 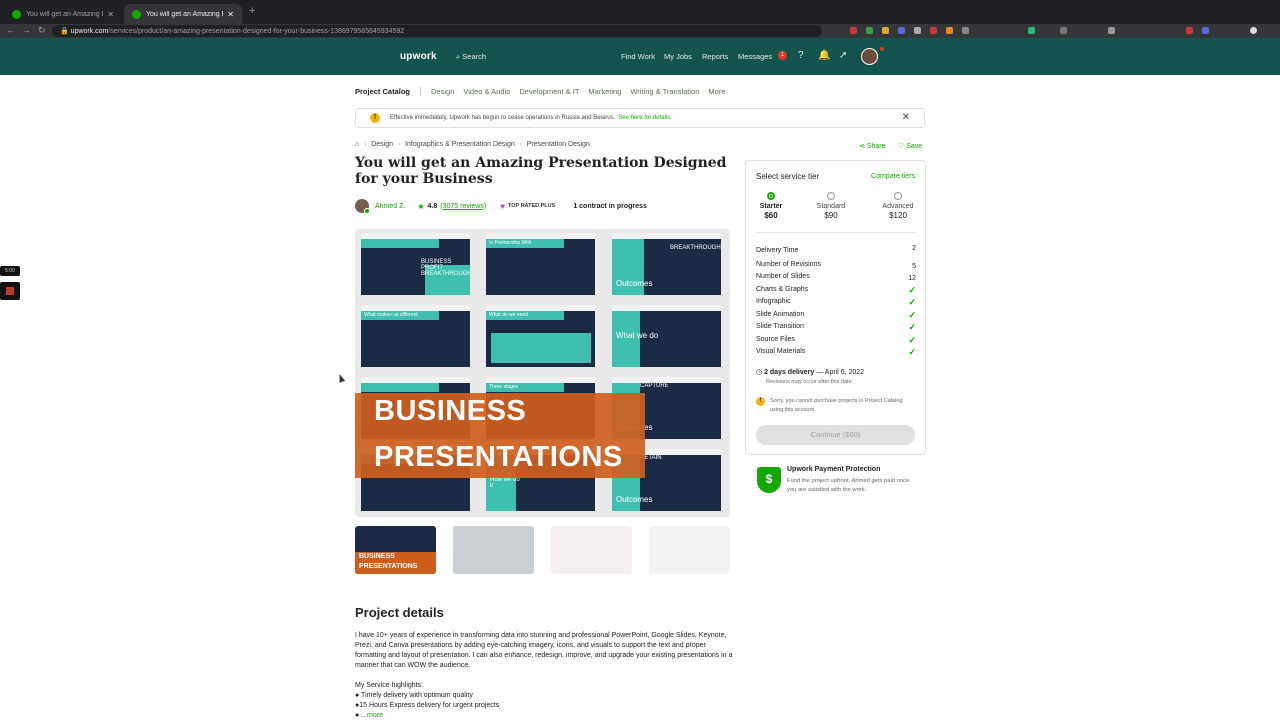 I want to click on cat-writing-translation: Writing & Translation, so click(x=664, y=91).